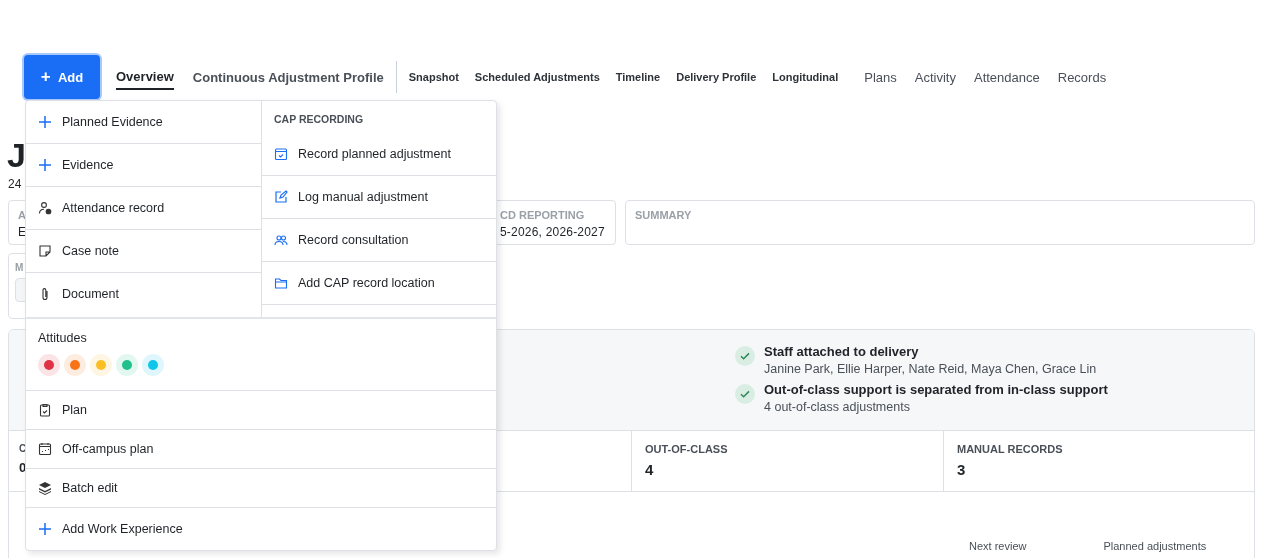 The width and height of the screenshot is (1264, 558). What do you see at coordinates (1006, 77) in the screenshot?
I see `nav-tab: Attendance` at bounding box center [1006, 77].